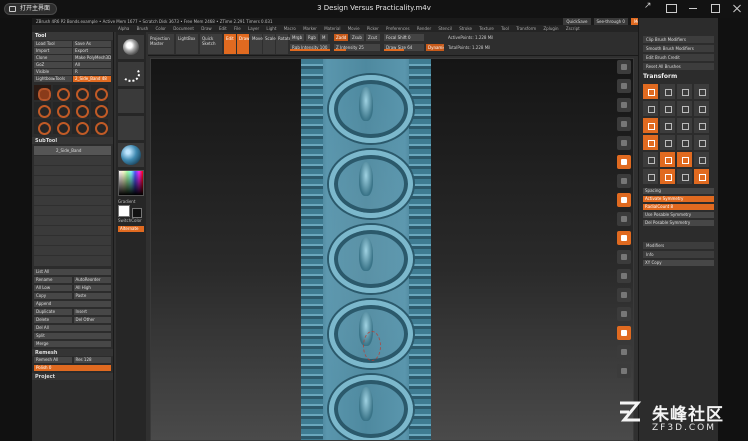 The image size is (748, 441). Describe the element at coordinates (206, 28) in the screenshot. I see `menu-draw: Draw` at that location.